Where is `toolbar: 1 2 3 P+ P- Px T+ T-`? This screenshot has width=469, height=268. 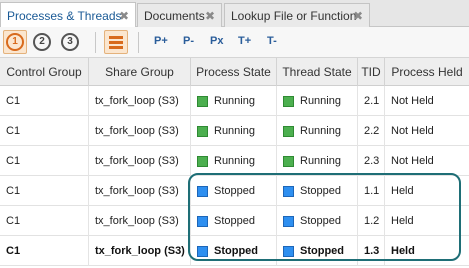
toolbar: 1 2 3 P+ P- Px T+ T- is located at coordinates (234, 42).